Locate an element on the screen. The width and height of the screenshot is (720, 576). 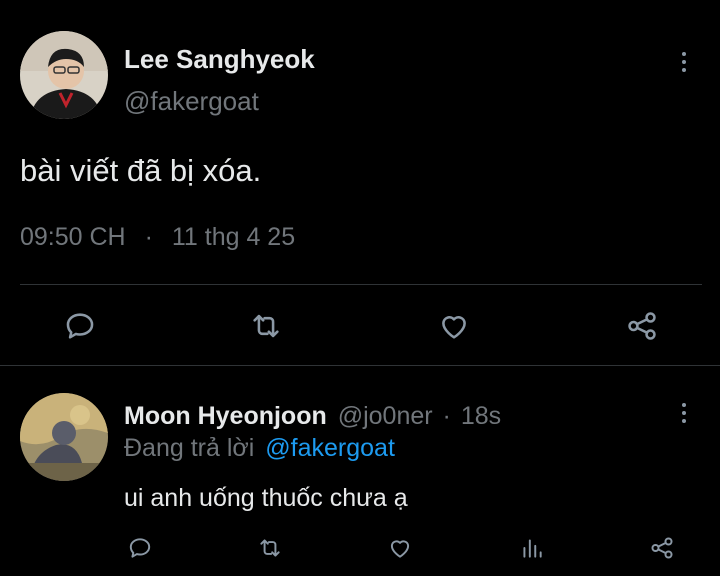
reply-author-avatar is located at coordinates (64, 437).